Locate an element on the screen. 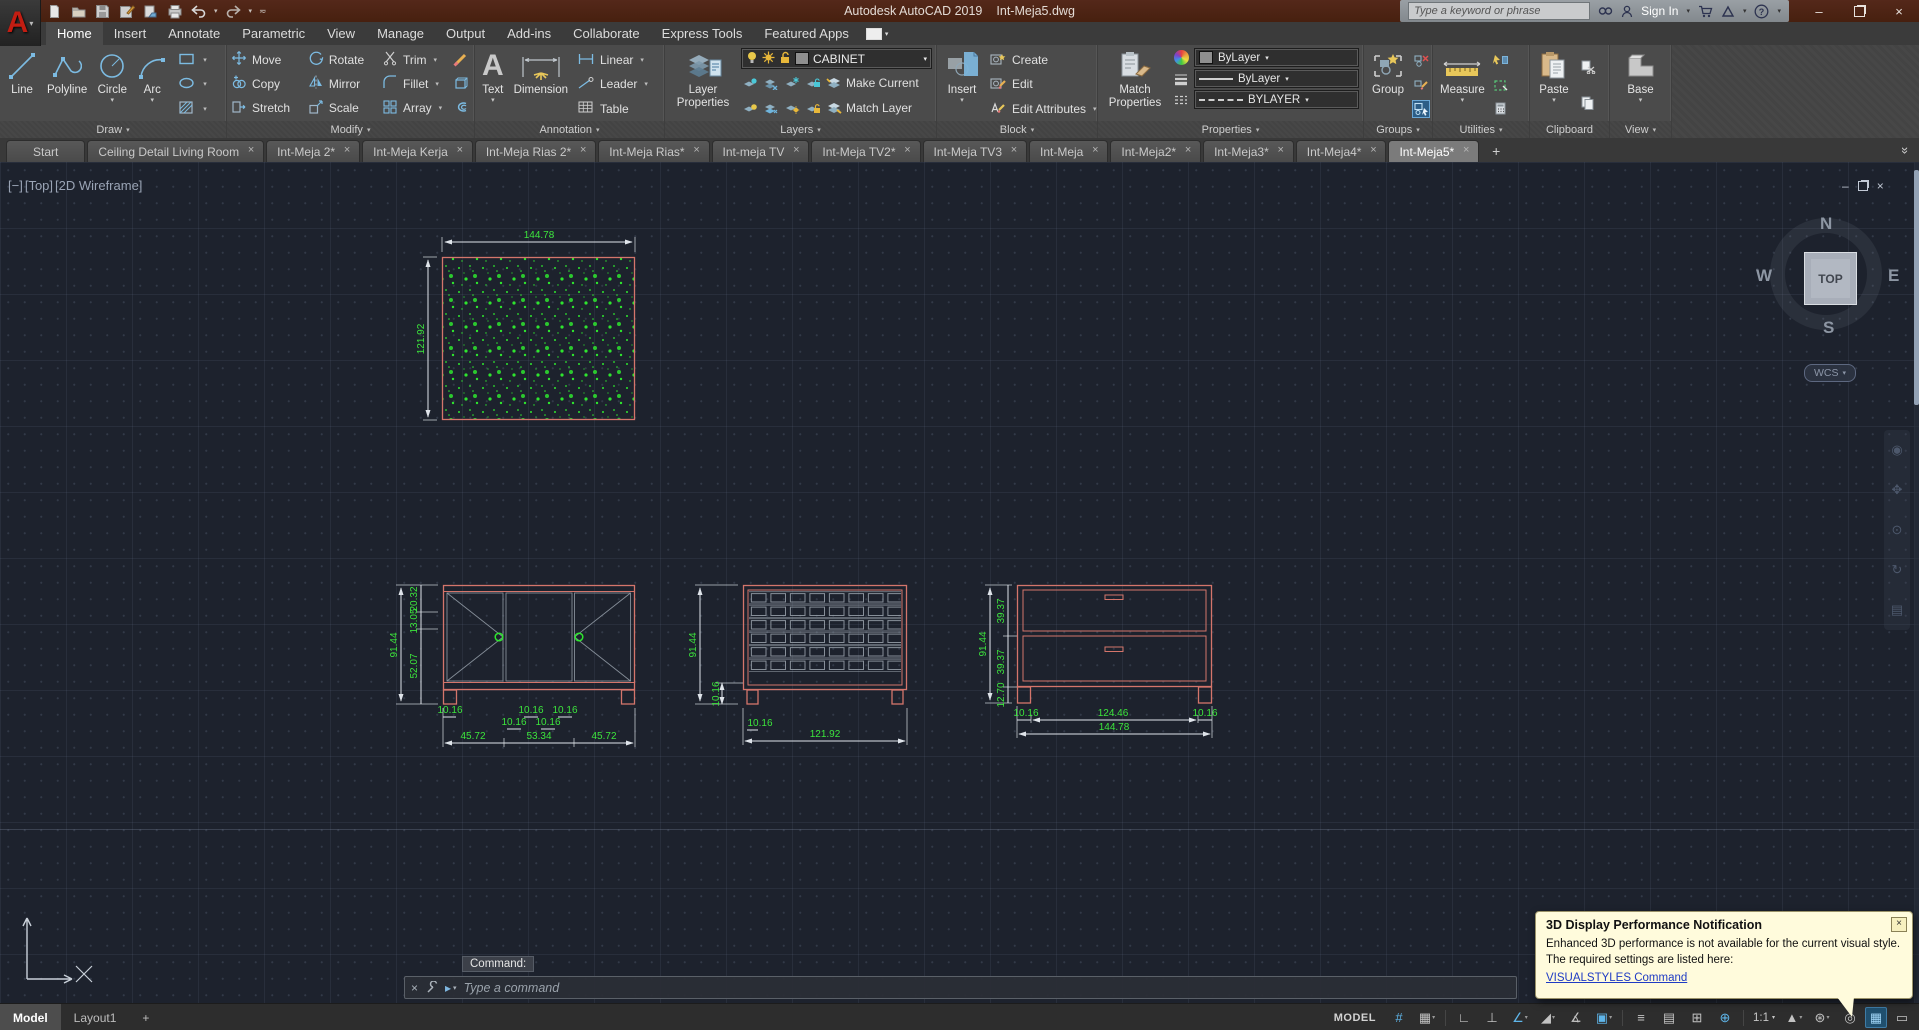 Image resolution: width=1919 pixels, height=1030 pixels. drawing-restore-button is located at coordinates (1862, 186).